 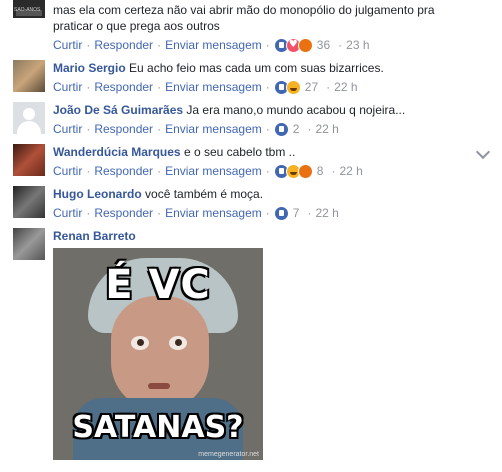 What do you see at coordinates (296, 213) in the screenshot?
I see `reaction-count: 7` at bounding box center [296, 213].